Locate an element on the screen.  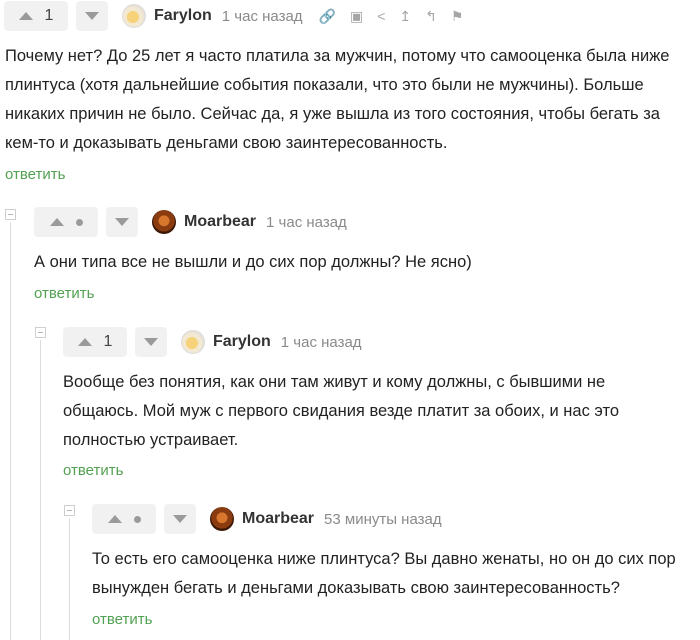
comment-2-header: Moarbear 1 час назад is located at coordinates (190, 222).